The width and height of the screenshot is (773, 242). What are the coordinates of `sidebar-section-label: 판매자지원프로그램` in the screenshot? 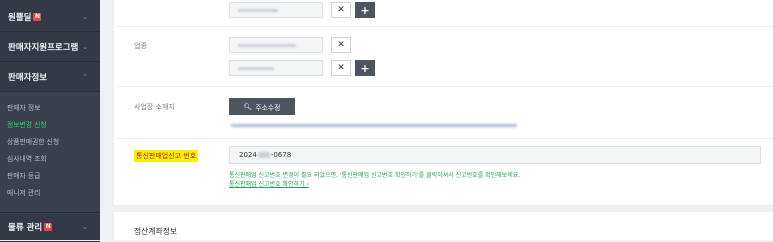 It's located at (43, 47).